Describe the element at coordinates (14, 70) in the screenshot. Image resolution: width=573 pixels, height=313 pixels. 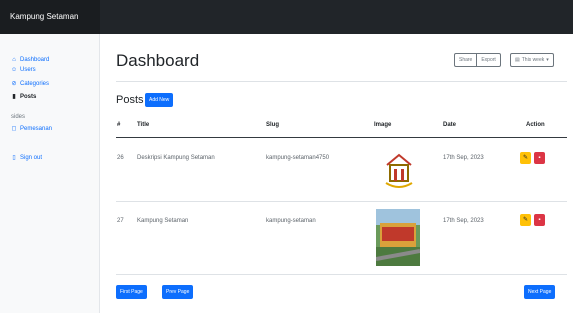
I see `users-icon: ☺` at that location.